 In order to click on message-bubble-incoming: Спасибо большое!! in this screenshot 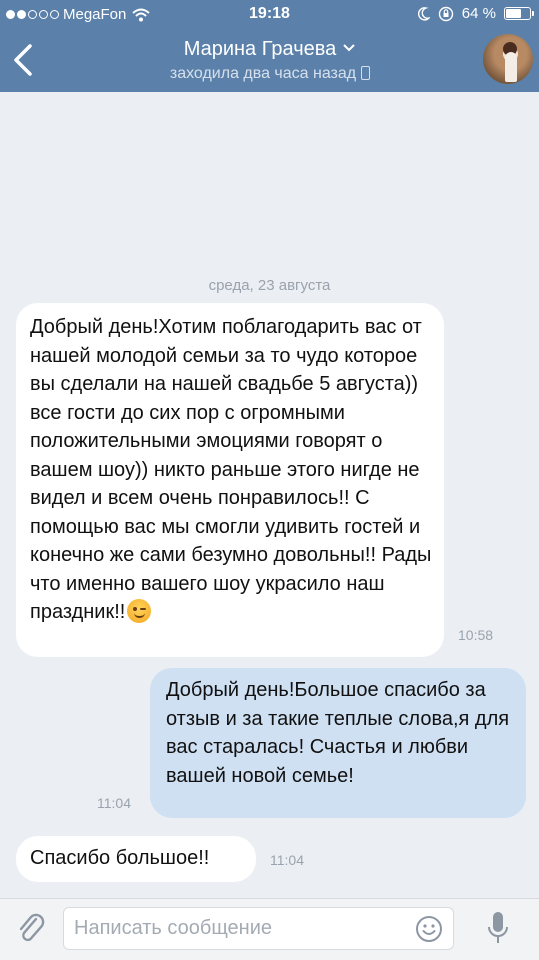, I will do `click(136, 859)`.